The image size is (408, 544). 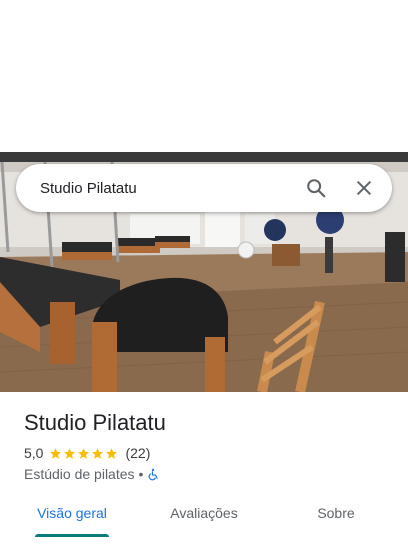 What do you see at coordinates (95, 422) in the screenshot?
I see `place-name: Studio Pilatatu` at bounding box center [95, 422].